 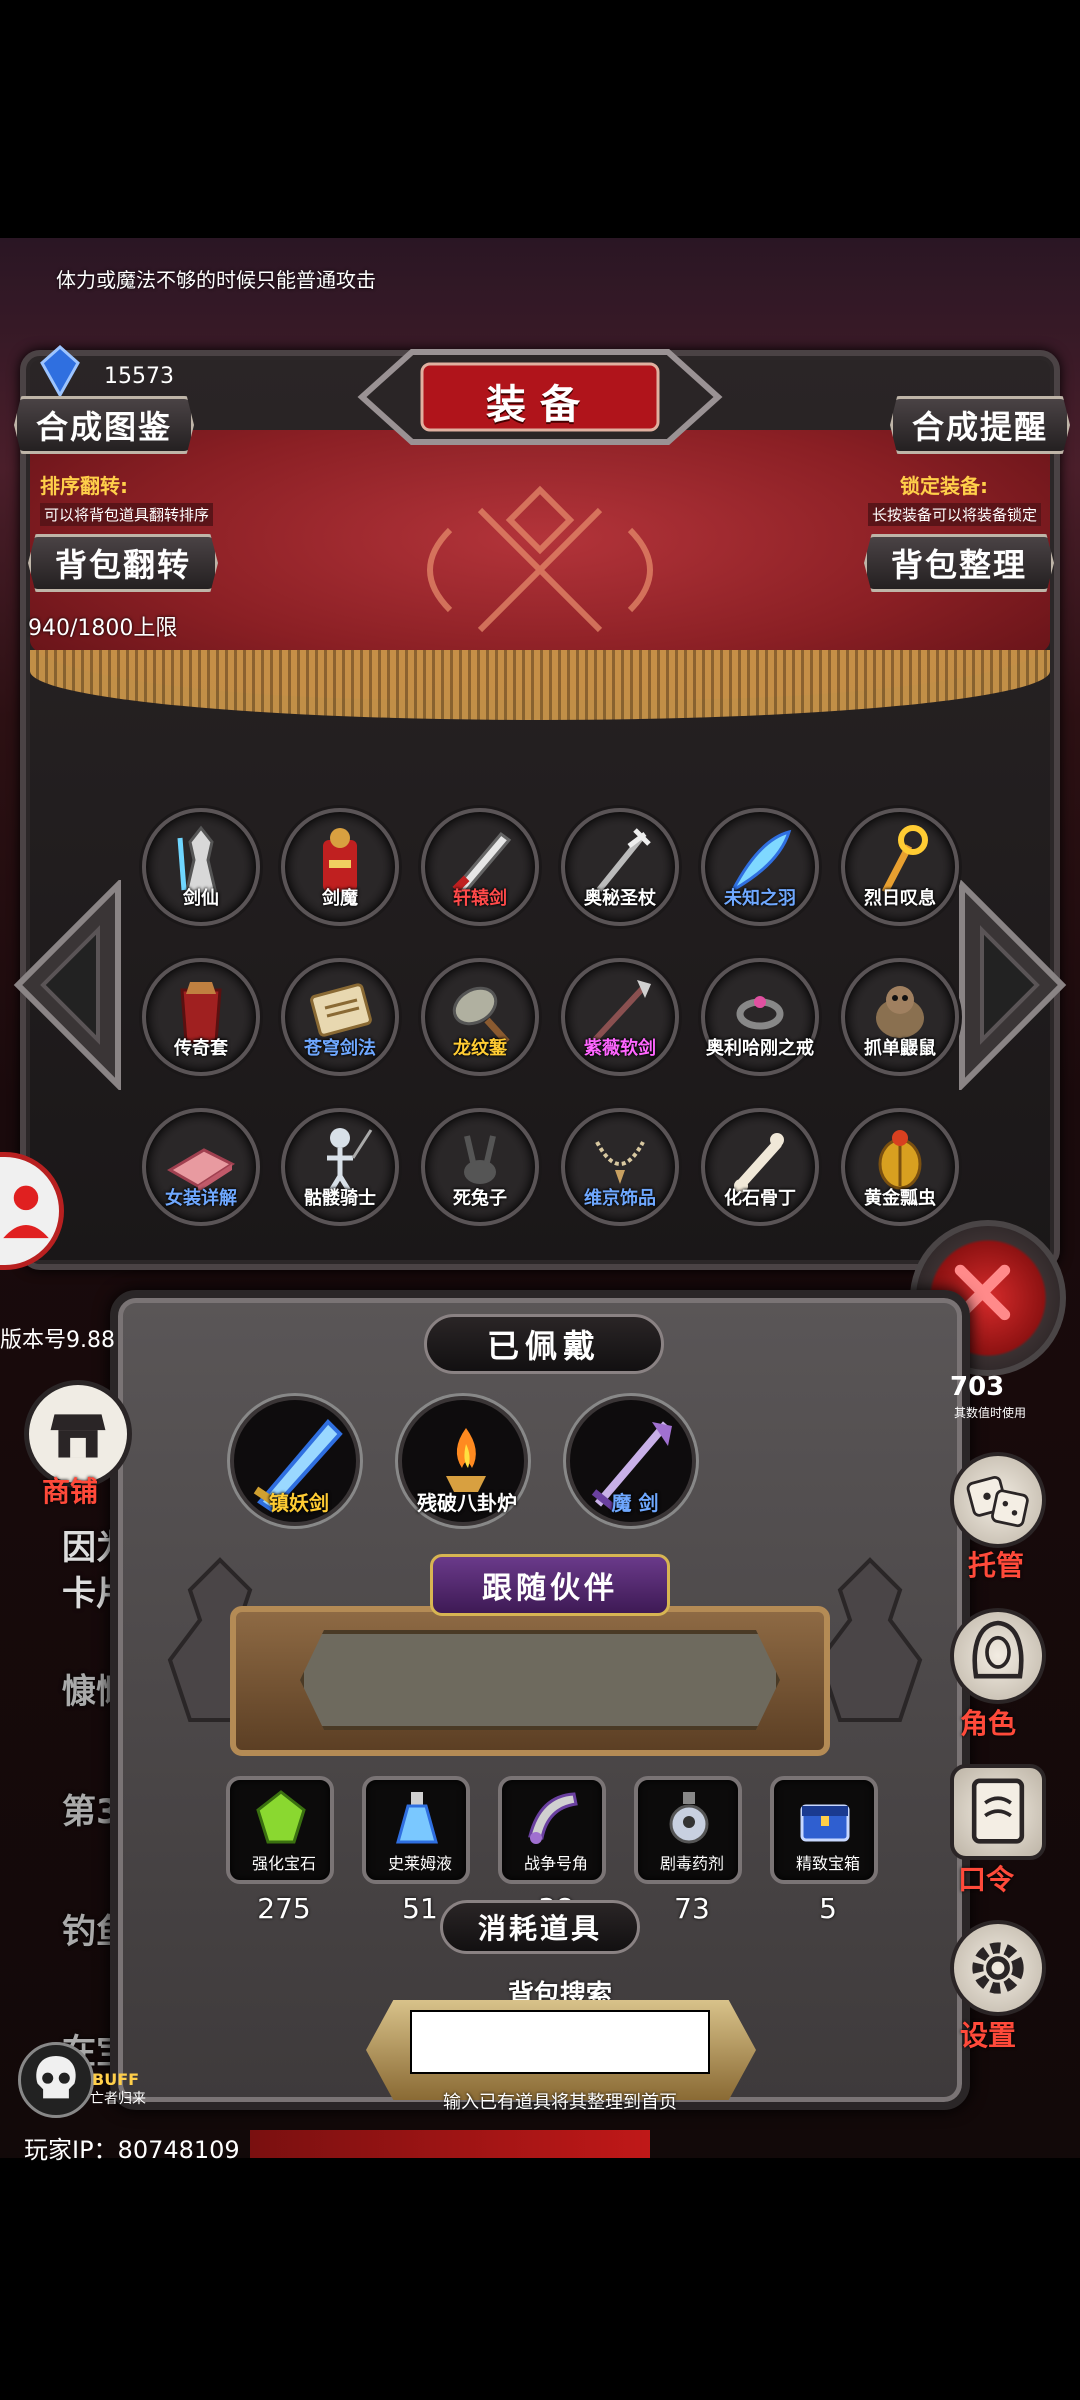 What do you see at coordinates (480, 1167) in the screenshot?
I see `item-slot: 死兔子` at bounding box center [480, 1167].